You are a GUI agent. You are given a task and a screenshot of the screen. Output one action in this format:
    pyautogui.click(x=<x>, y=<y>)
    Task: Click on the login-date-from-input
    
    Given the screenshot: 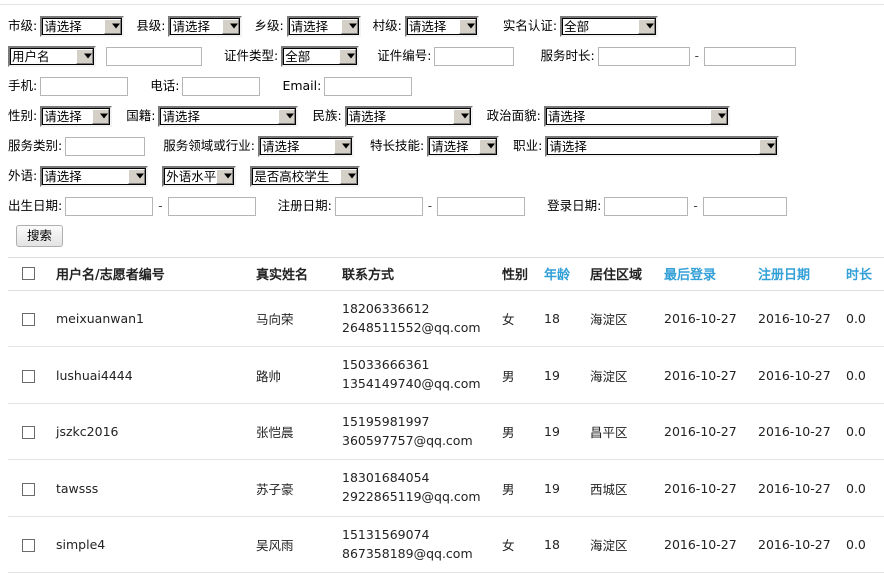 What is the action you would take?
    pyautogui.click(x=646, y=206)
    